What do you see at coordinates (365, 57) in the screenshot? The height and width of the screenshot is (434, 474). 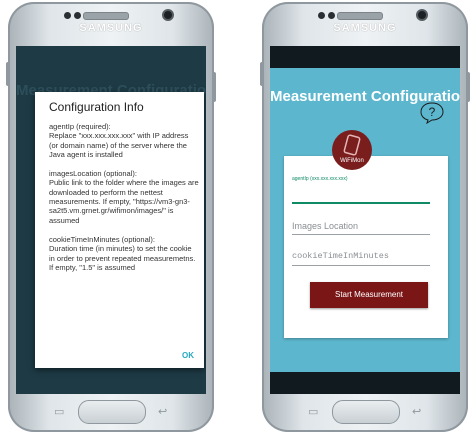 I see `status-bar` at bounding box center [365, 57].